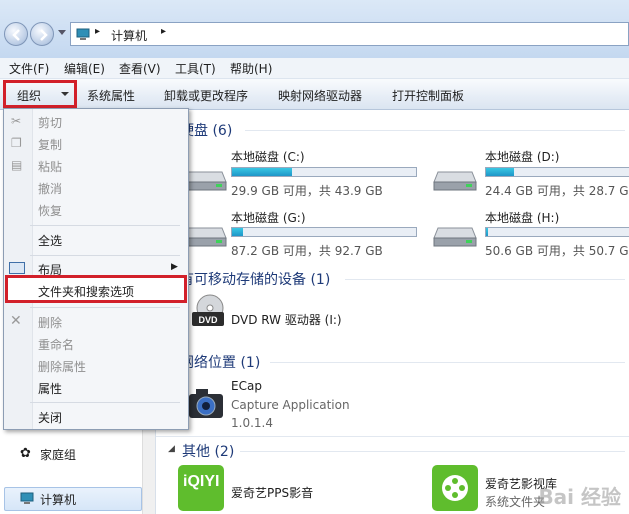 The image size is (629, 514). I want to click on layout-icon, so click(17, 268).